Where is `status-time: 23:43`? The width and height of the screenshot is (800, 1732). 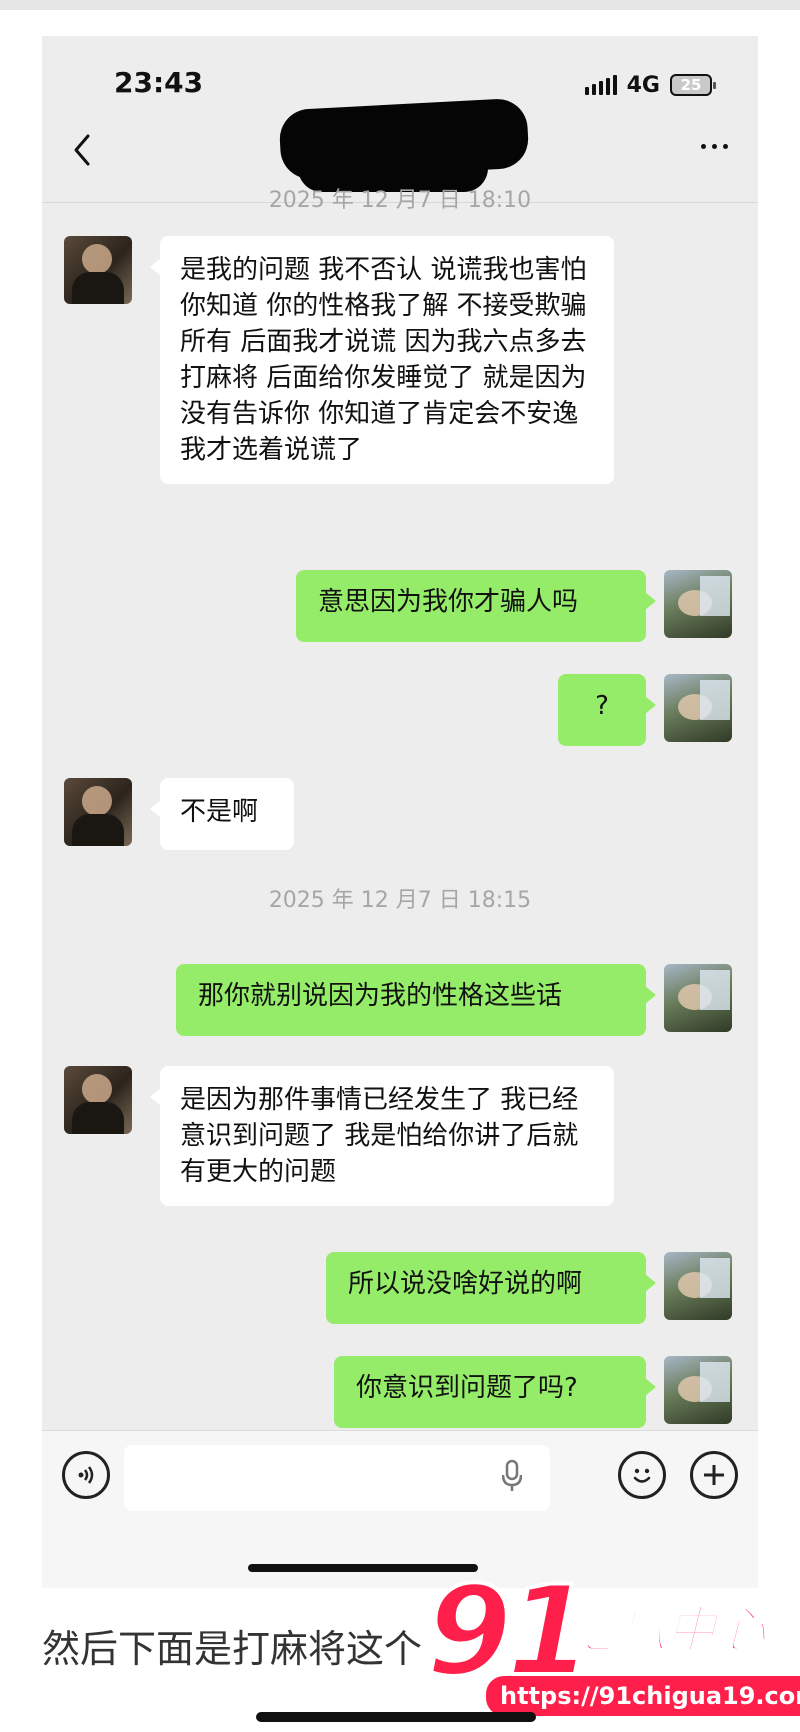
status-time: 23:43 is located at coordinates (159, 82).